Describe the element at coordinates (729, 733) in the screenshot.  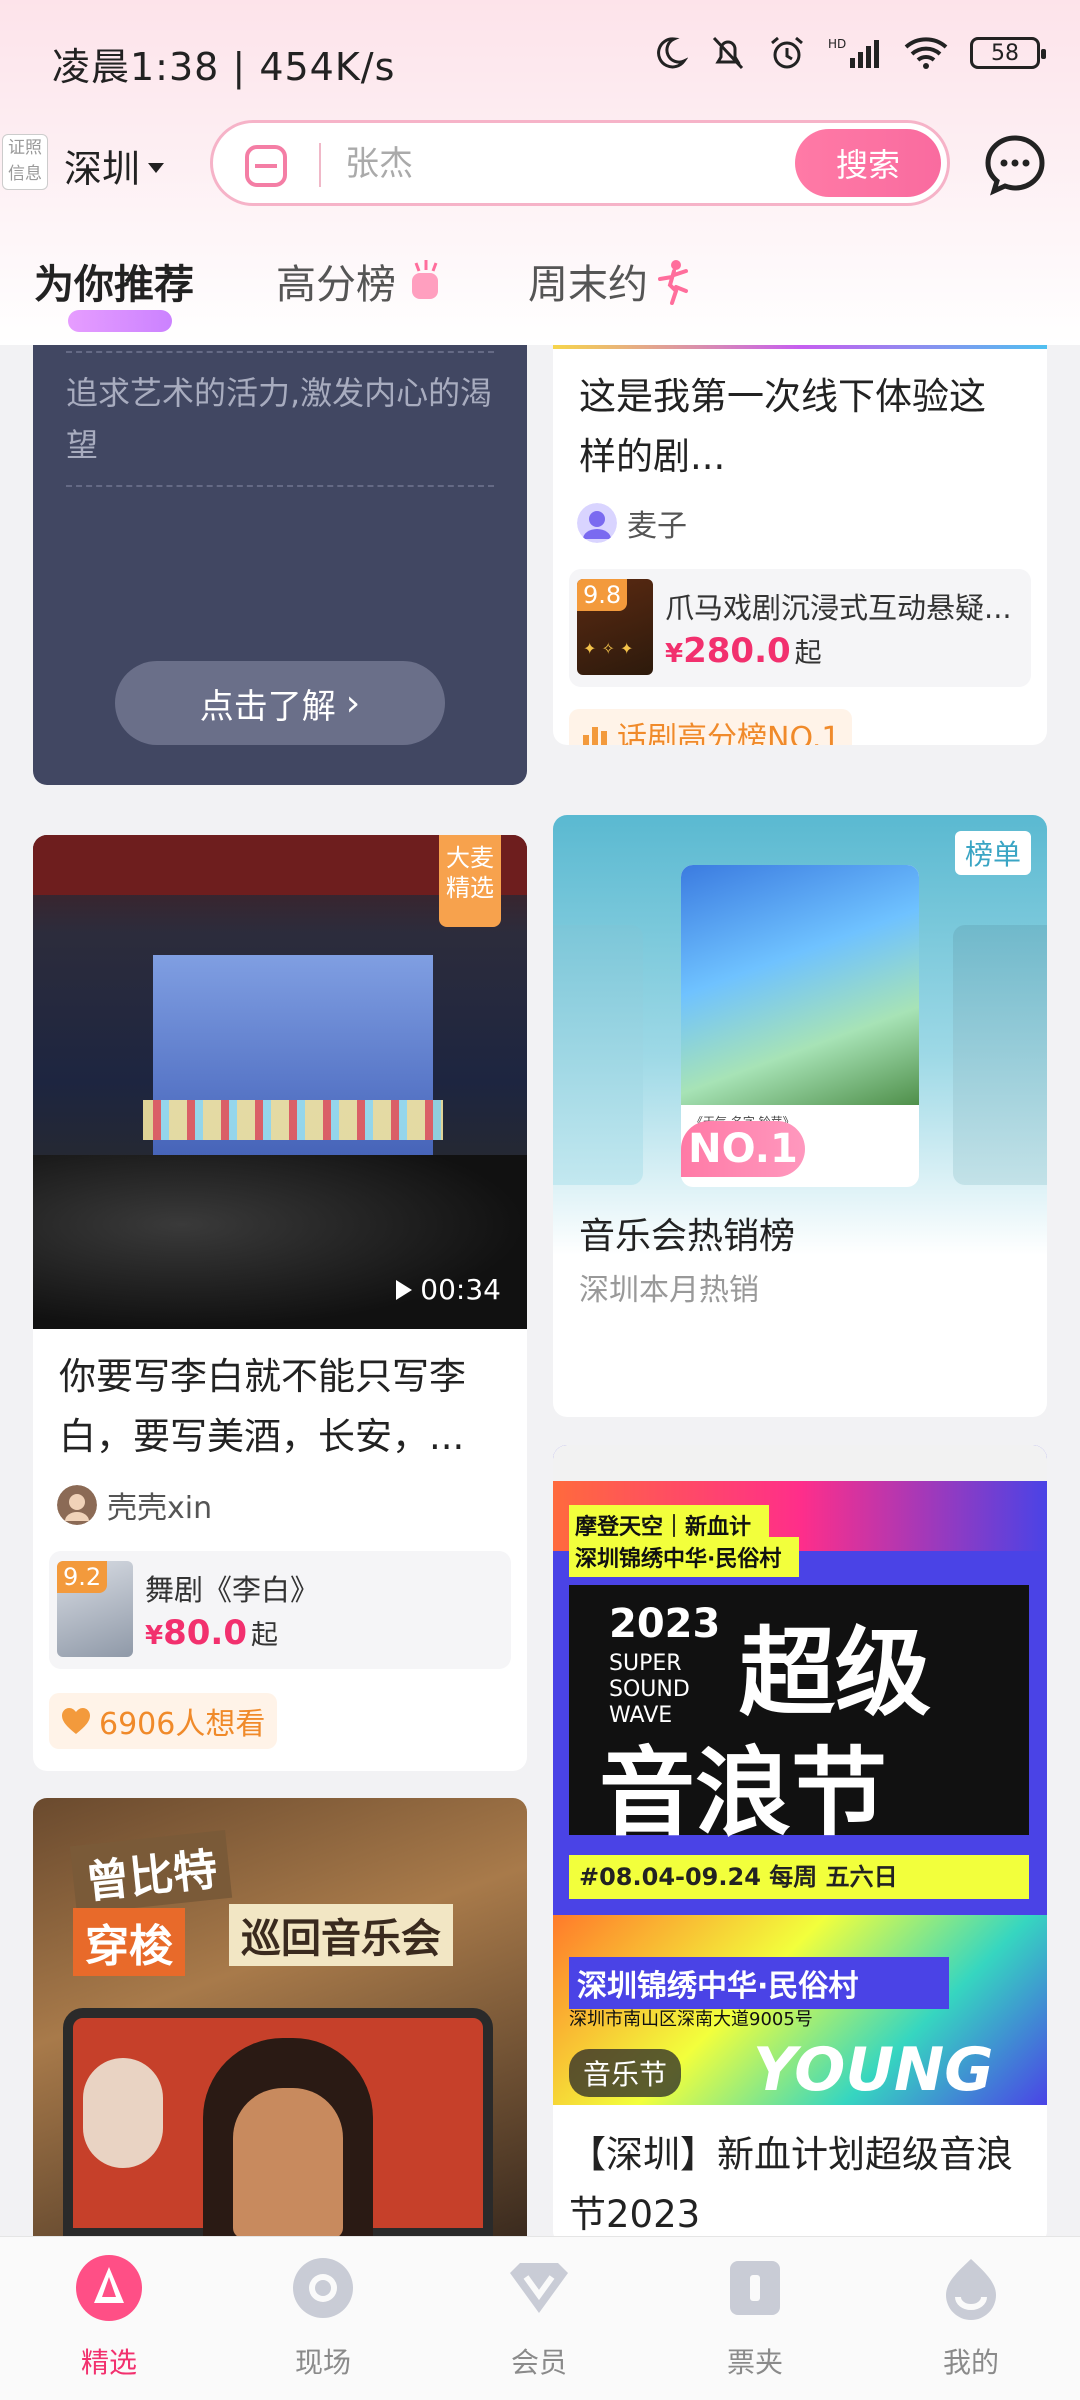
I see `tag-label: 话剧高分榜NO.1` at that location.